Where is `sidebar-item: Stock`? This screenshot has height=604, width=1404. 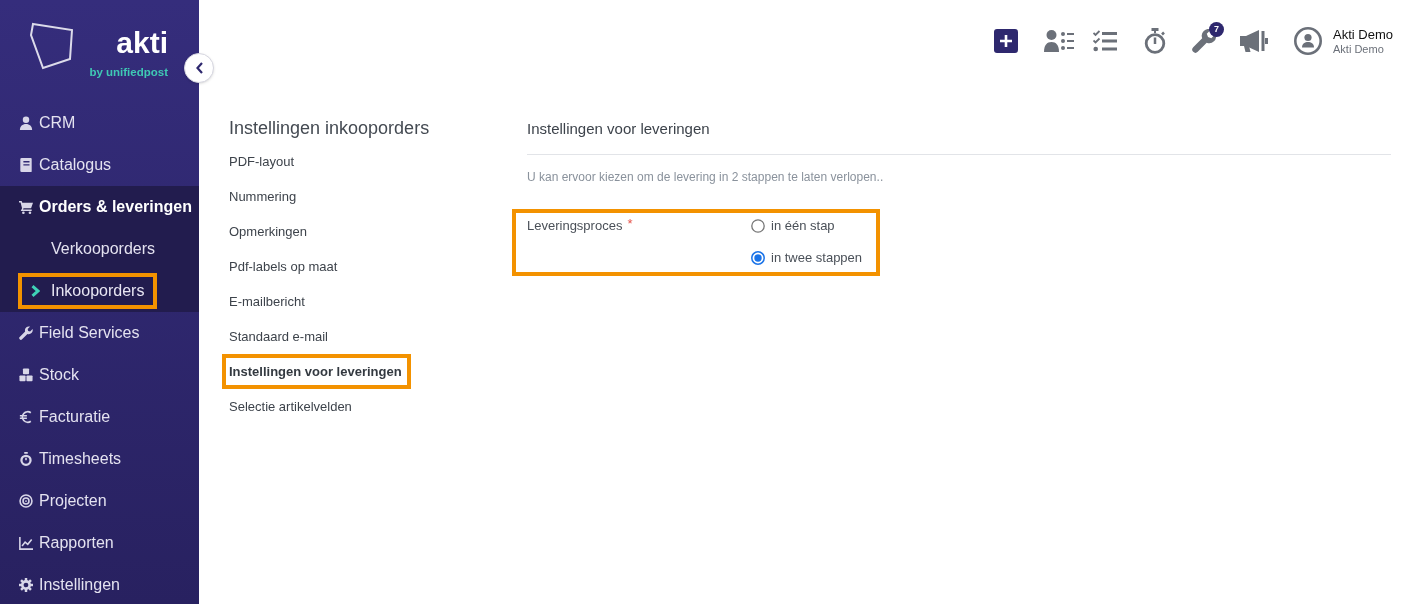
sidebar-item: Stock is located at coordinates (99, 375).